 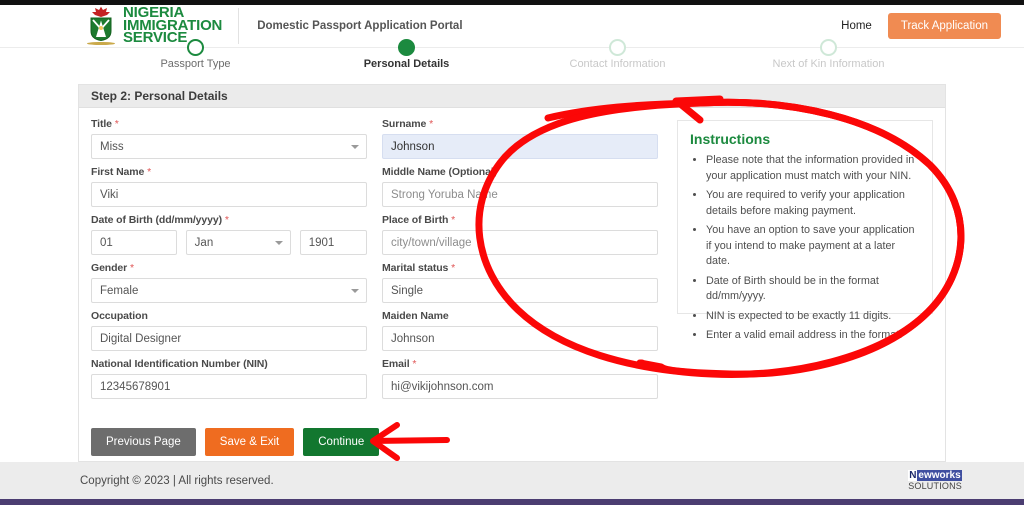 I want to click on step-dot-done-icon, so click(x=195, y=47).